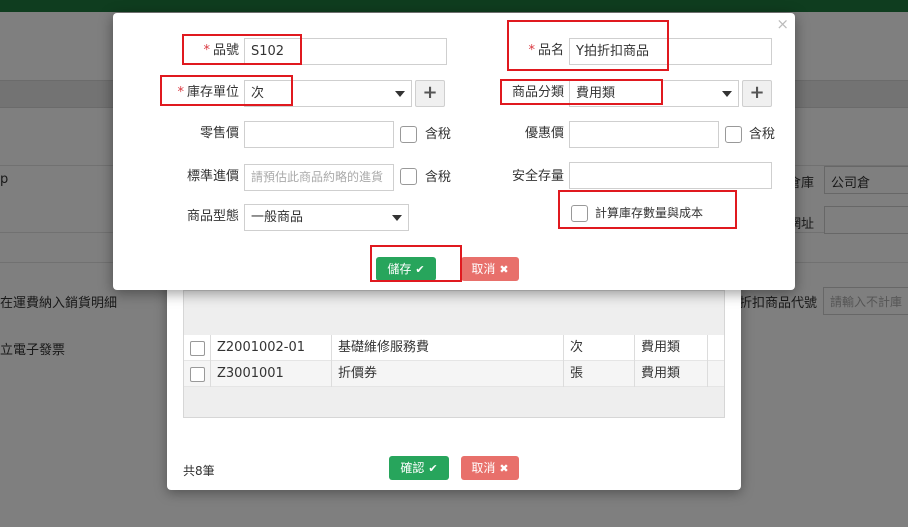 This screenshot has height=527, width=908. Describe the element at coordinates (544, 133) in the screenshot. I see `discount-price-label: 優惠價` at that location.